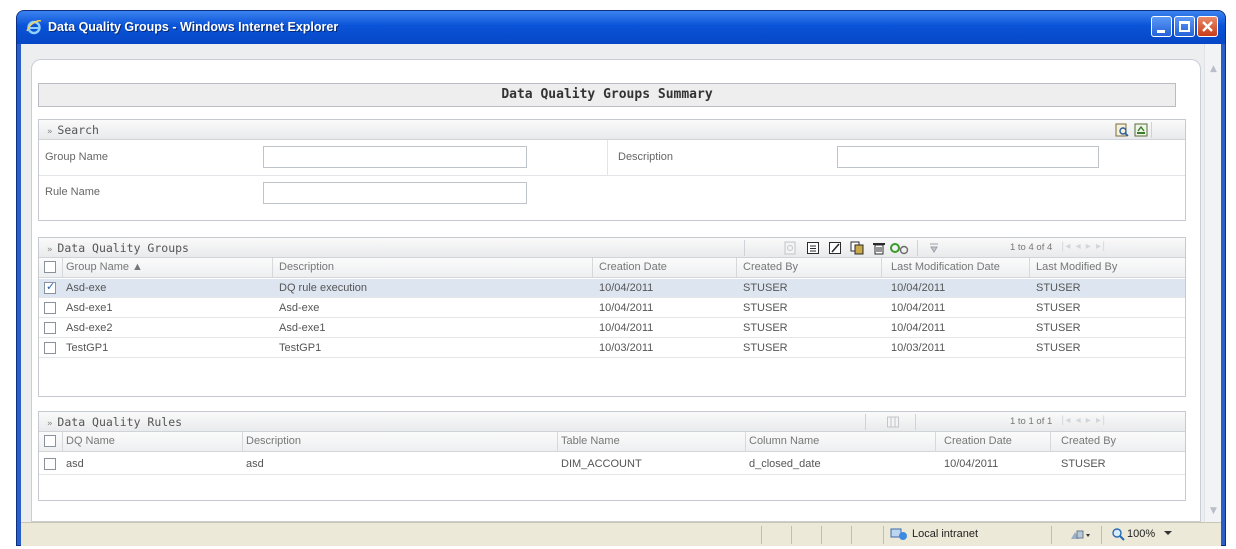 The image size is (1236, 549). I want to click on description-cell: DQ rule execution, so click(323, 288).